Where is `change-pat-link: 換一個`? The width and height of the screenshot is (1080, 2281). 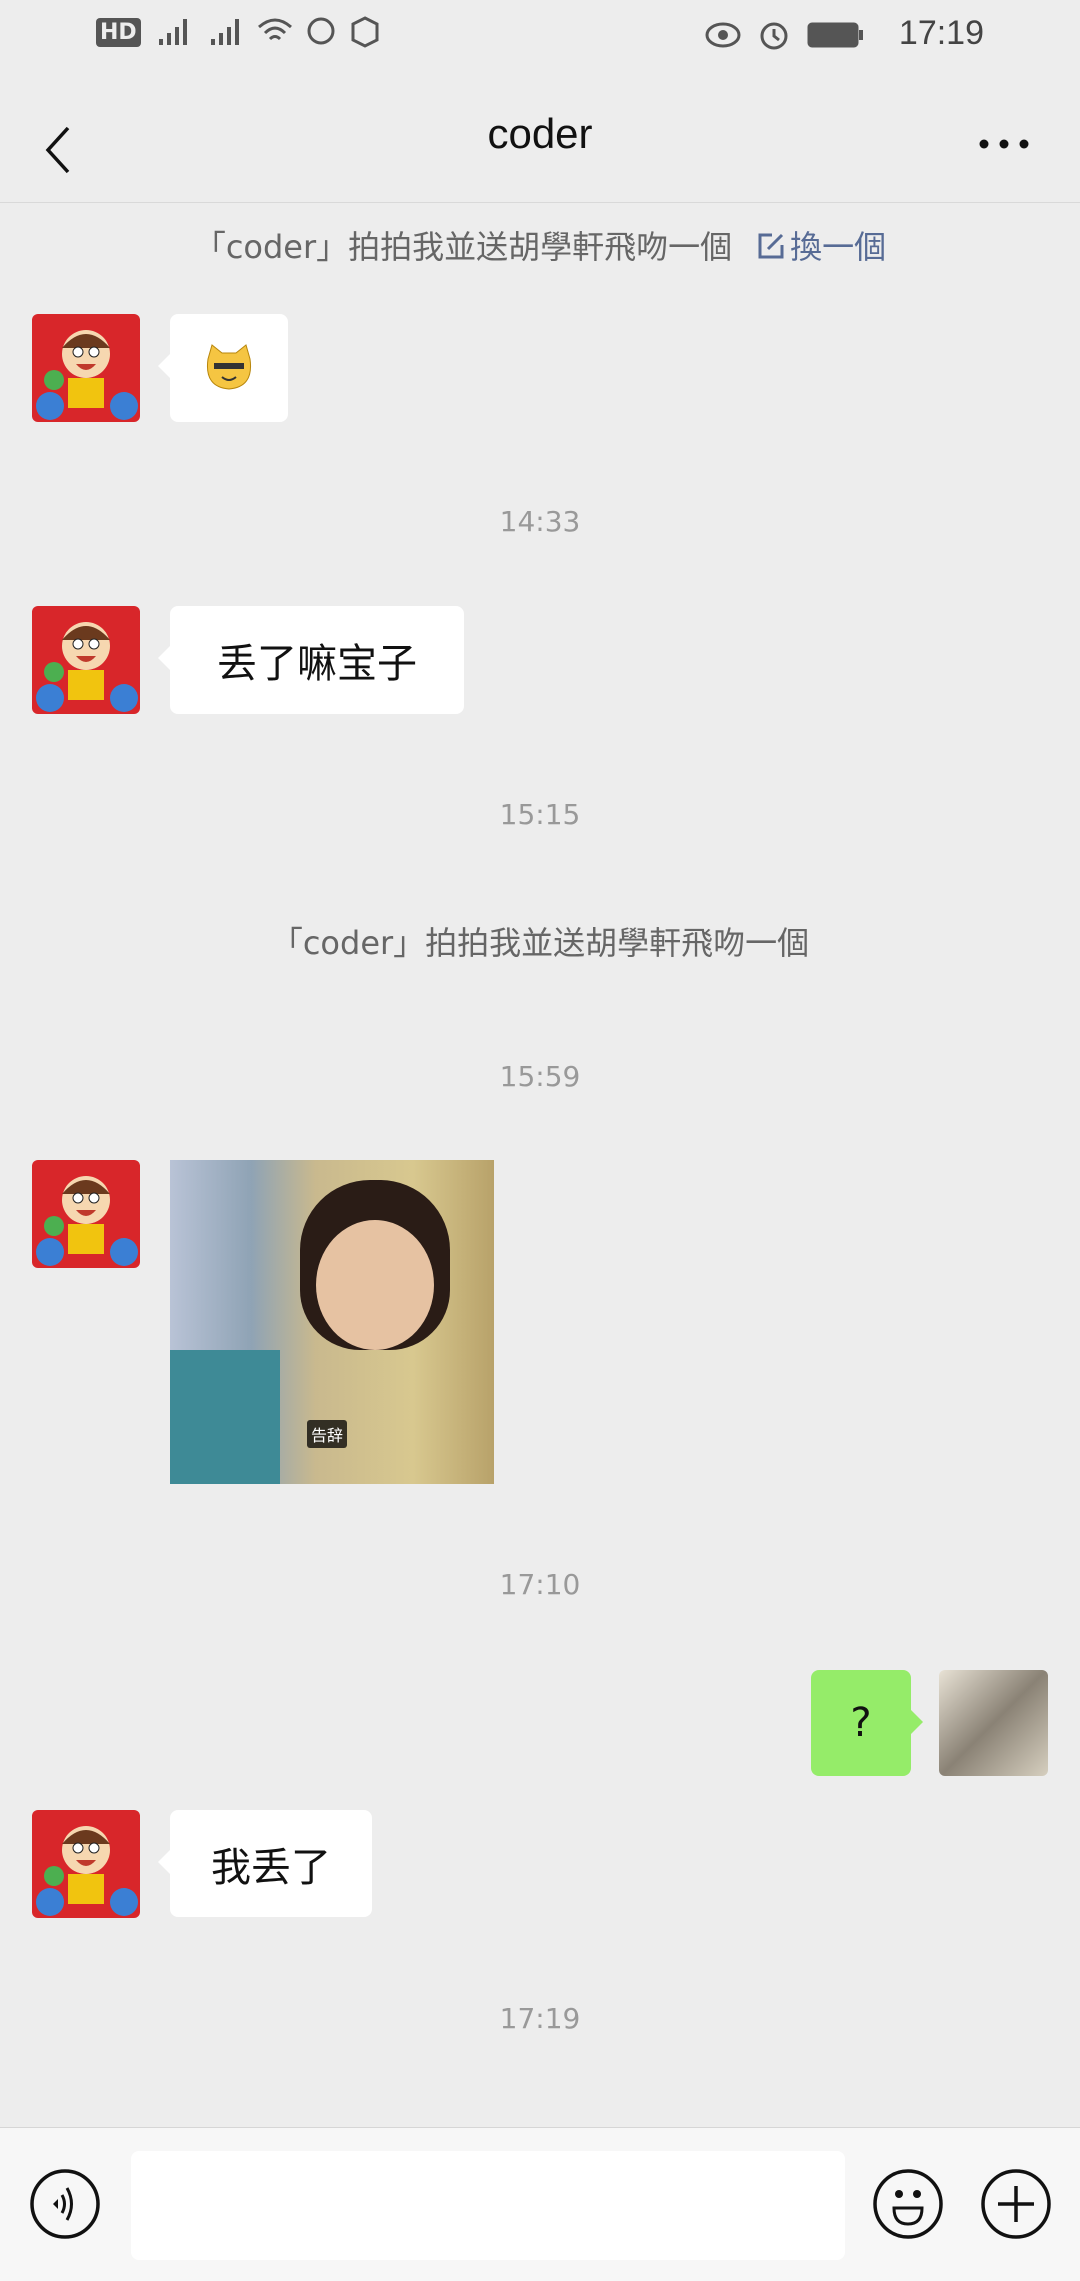 change-pat-link: 換一個 is located at coordinates (821, 247).